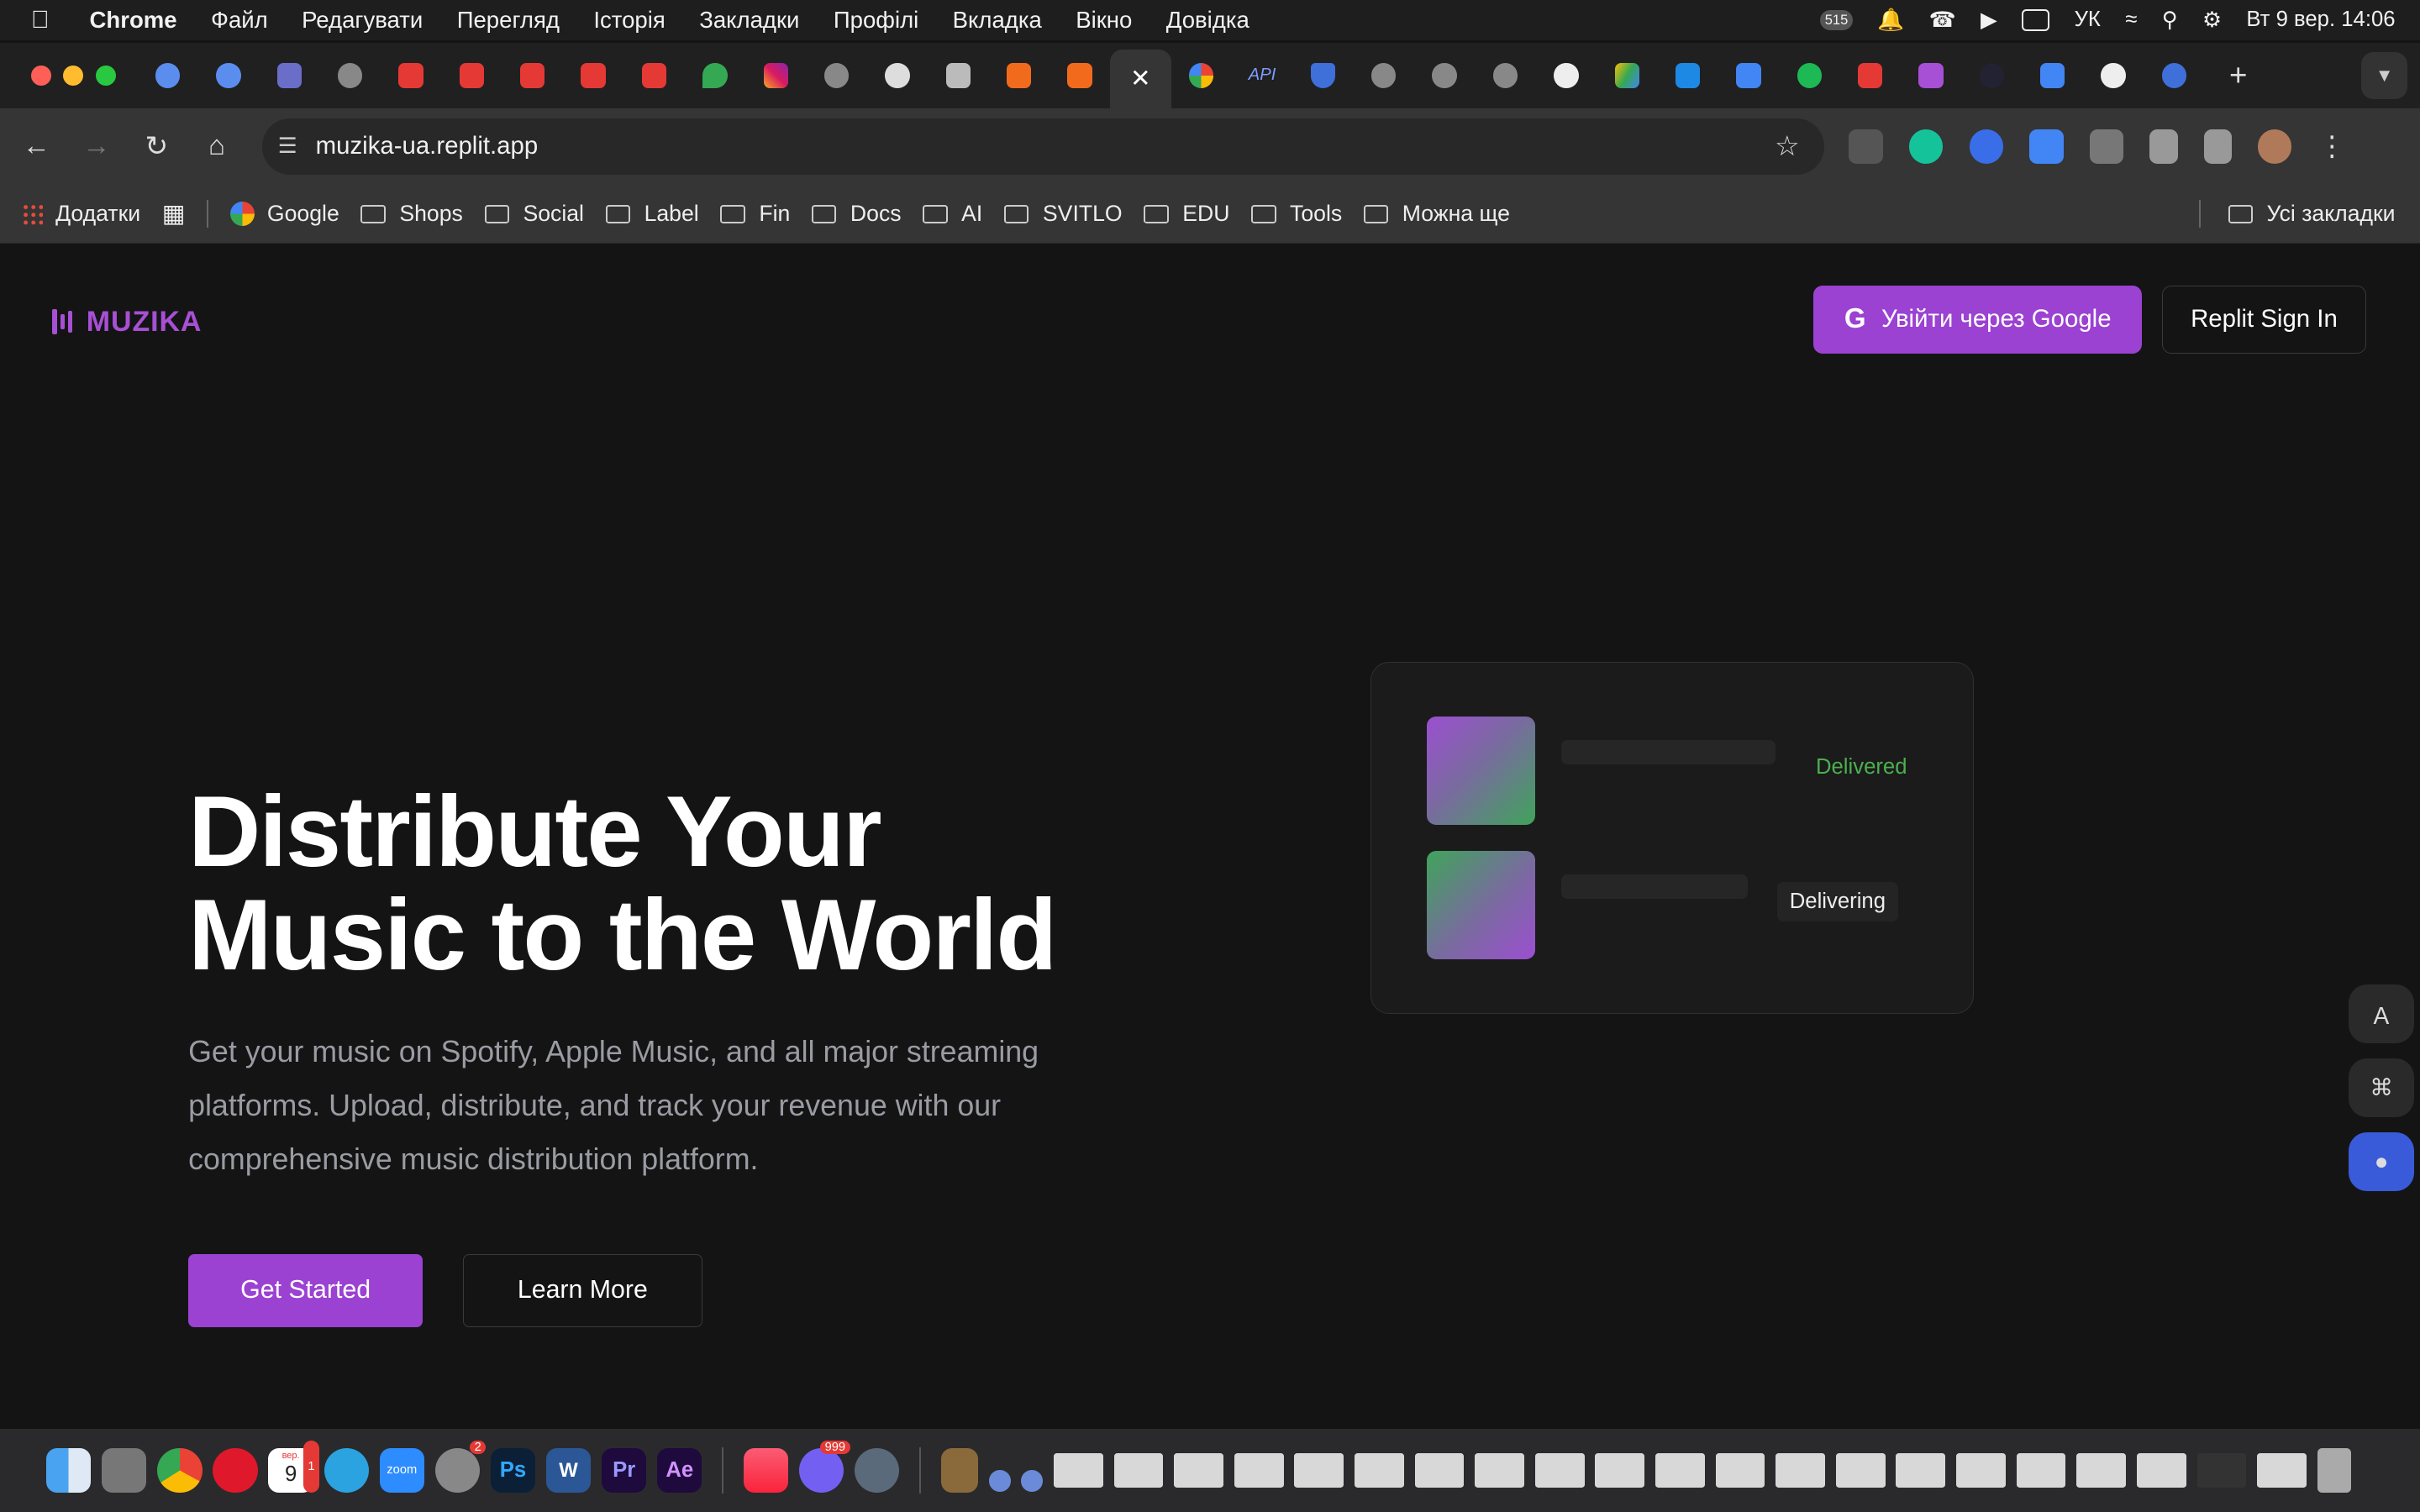  Describe the element at coordinates (2131, 20) in the screenshot. I see `wifi-icon: ≈` at that location.